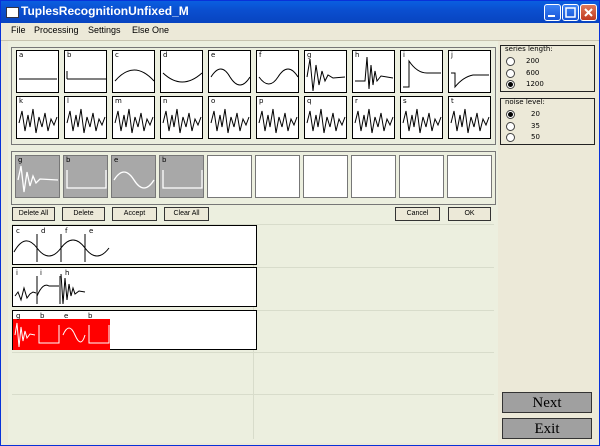  I want to click on maximize-button, so click(570, 12).